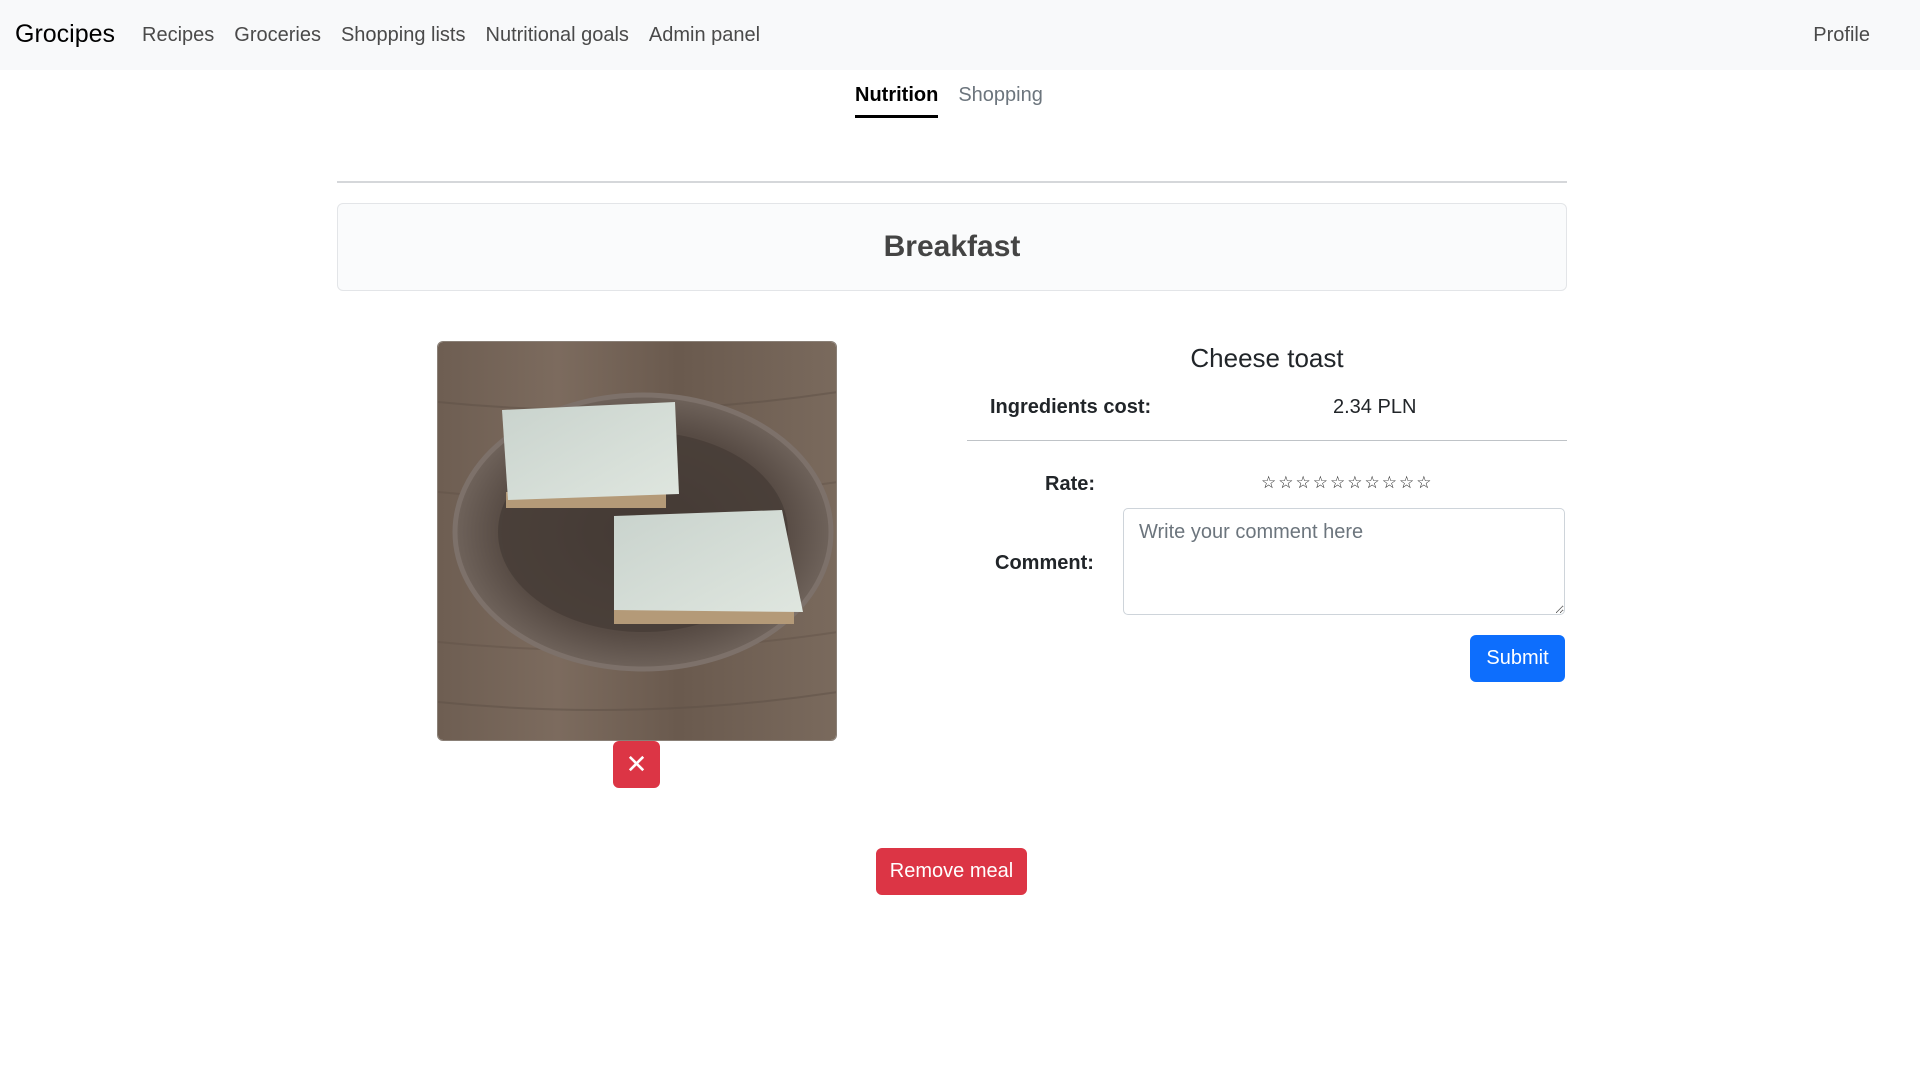  What do you see at coordinates (403, 35) in the screenshot?
I see `nav-link-shopping-lists: Shopping lists` at bounding box center [403, 35].